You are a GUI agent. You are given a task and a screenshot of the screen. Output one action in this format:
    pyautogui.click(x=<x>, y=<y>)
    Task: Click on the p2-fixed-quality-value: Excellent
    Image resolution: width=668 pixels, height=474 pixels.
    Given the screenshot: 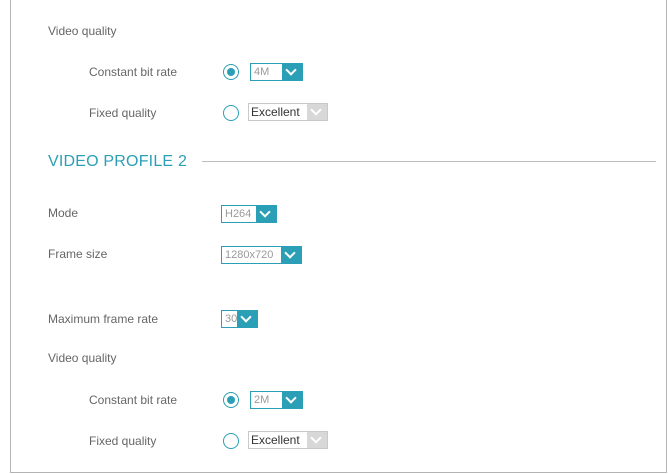 What is the action you would take?
    pyautogui.click(x=275, y=440)
    